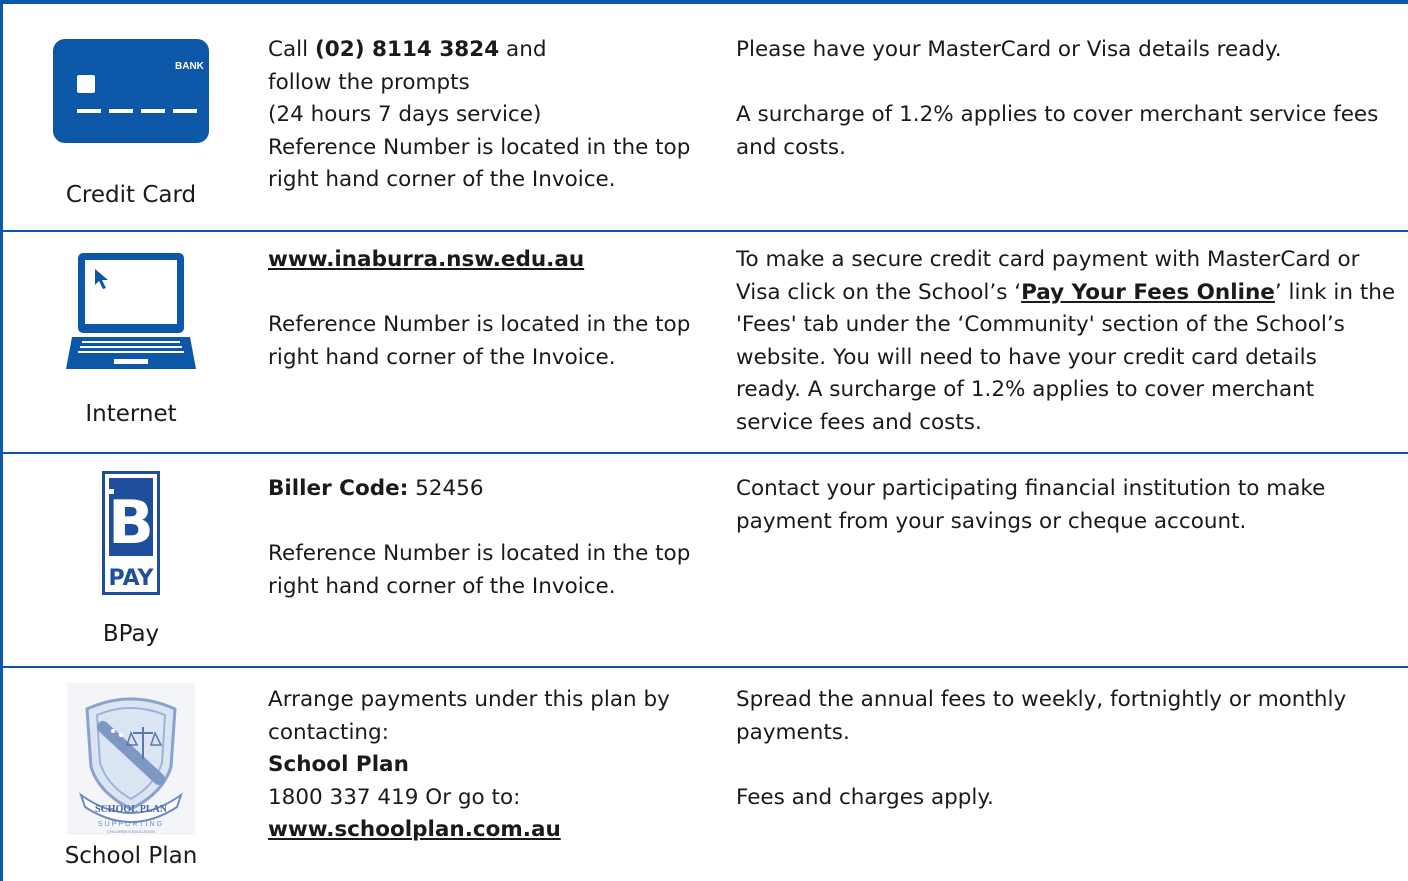 The height and width of the screenshot is (881, 1408). I want to click on text: ’ link in the, so click(1335, 292).